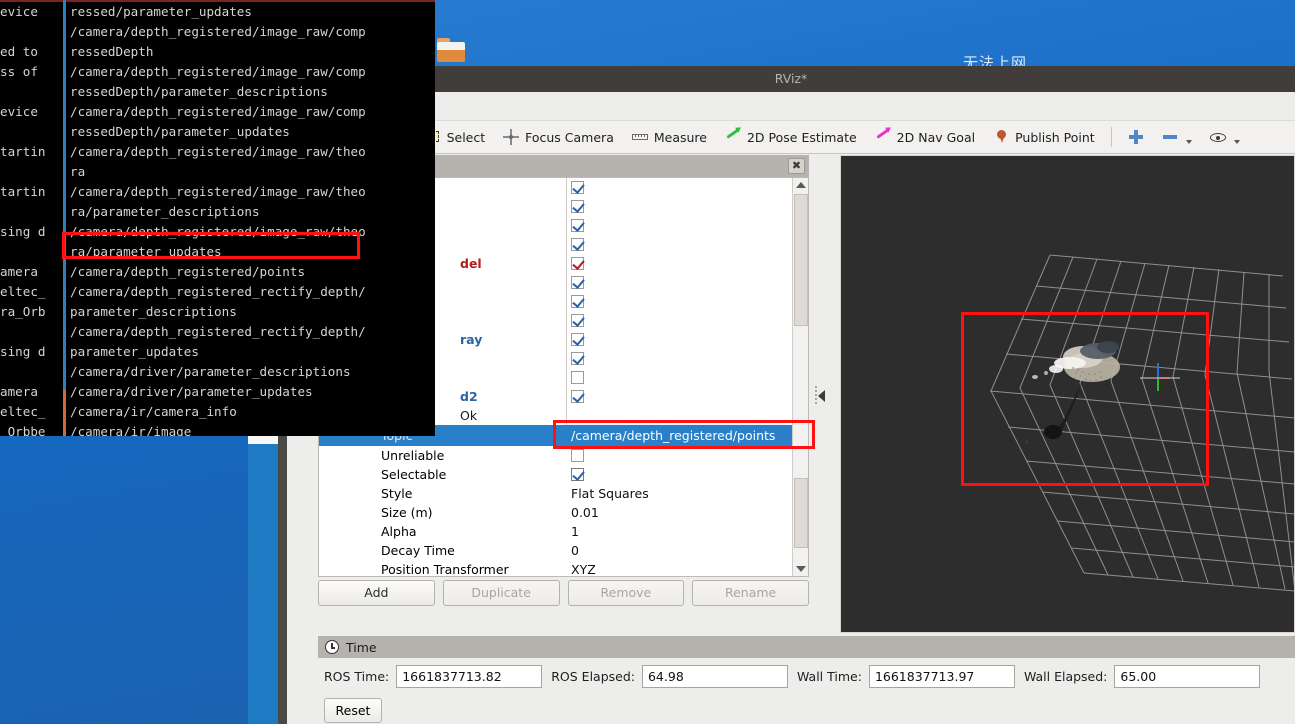  Describe the element at coordinates (936, 137) in the screenshot. I see `tool-2d-nav-goal-label: 2D Nav Goal` at that location.